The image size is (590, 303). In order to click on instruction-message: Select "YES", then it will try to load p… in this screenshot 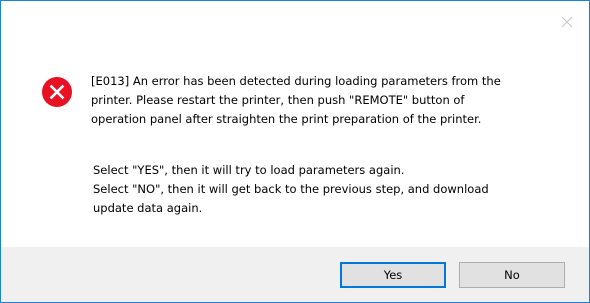, I will do `click(291, 189)`.